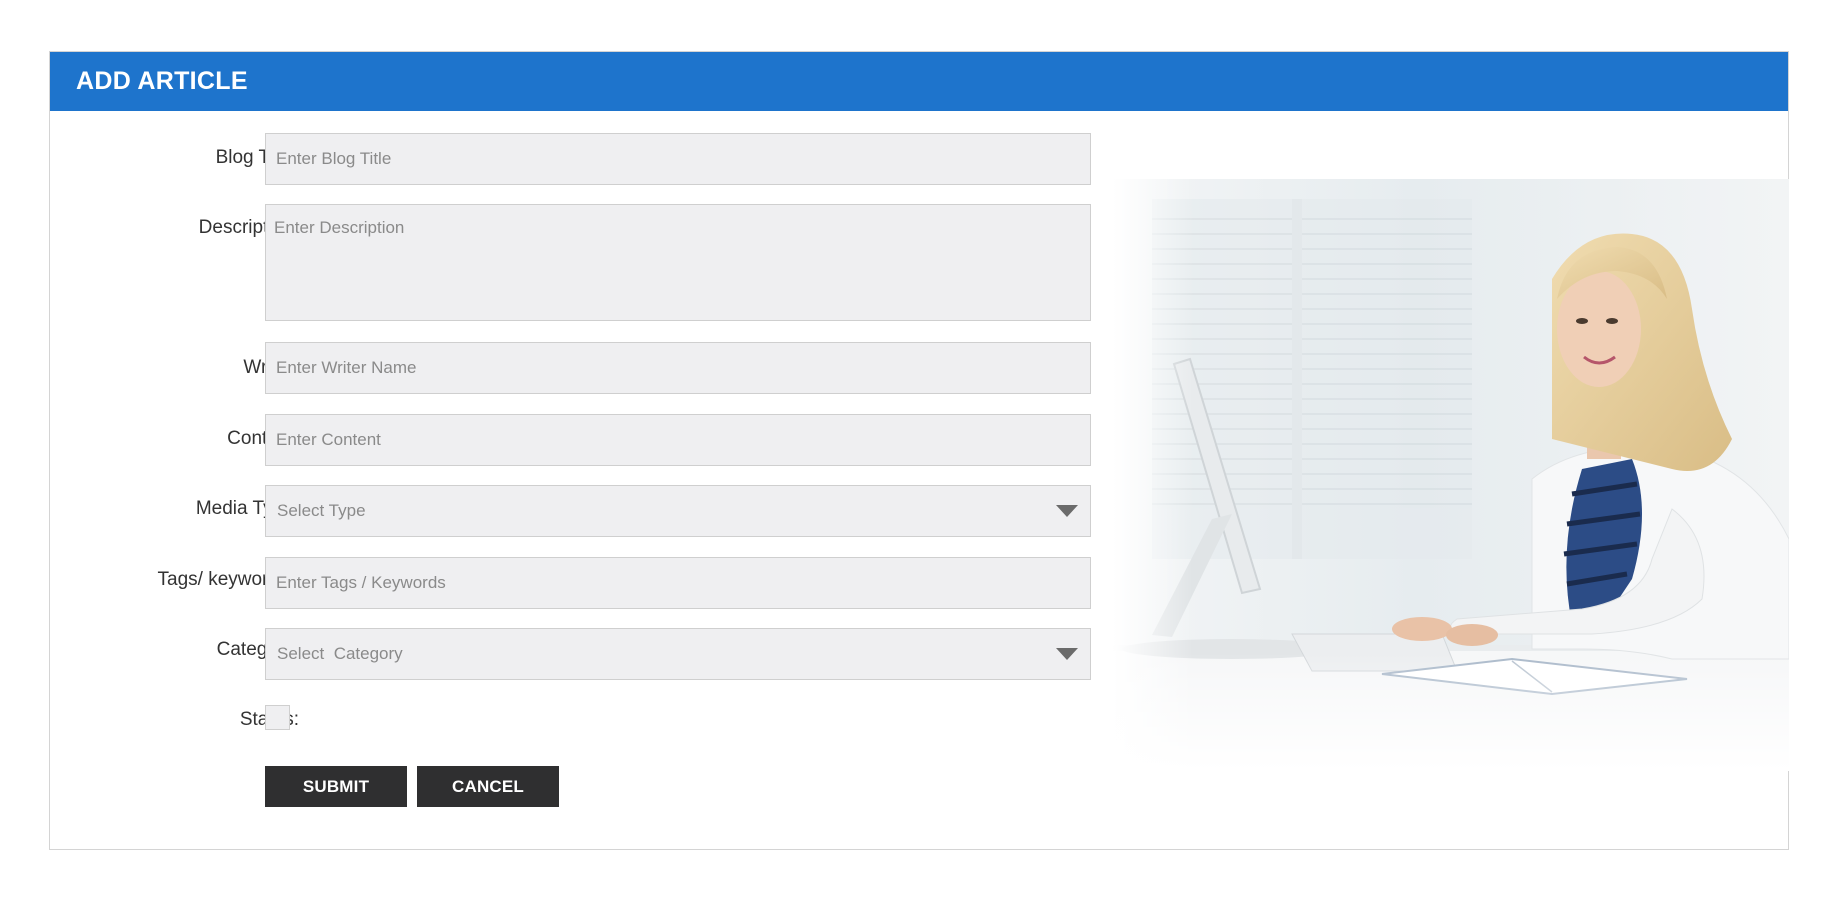  I want to click on content-input, so click(678, 440).